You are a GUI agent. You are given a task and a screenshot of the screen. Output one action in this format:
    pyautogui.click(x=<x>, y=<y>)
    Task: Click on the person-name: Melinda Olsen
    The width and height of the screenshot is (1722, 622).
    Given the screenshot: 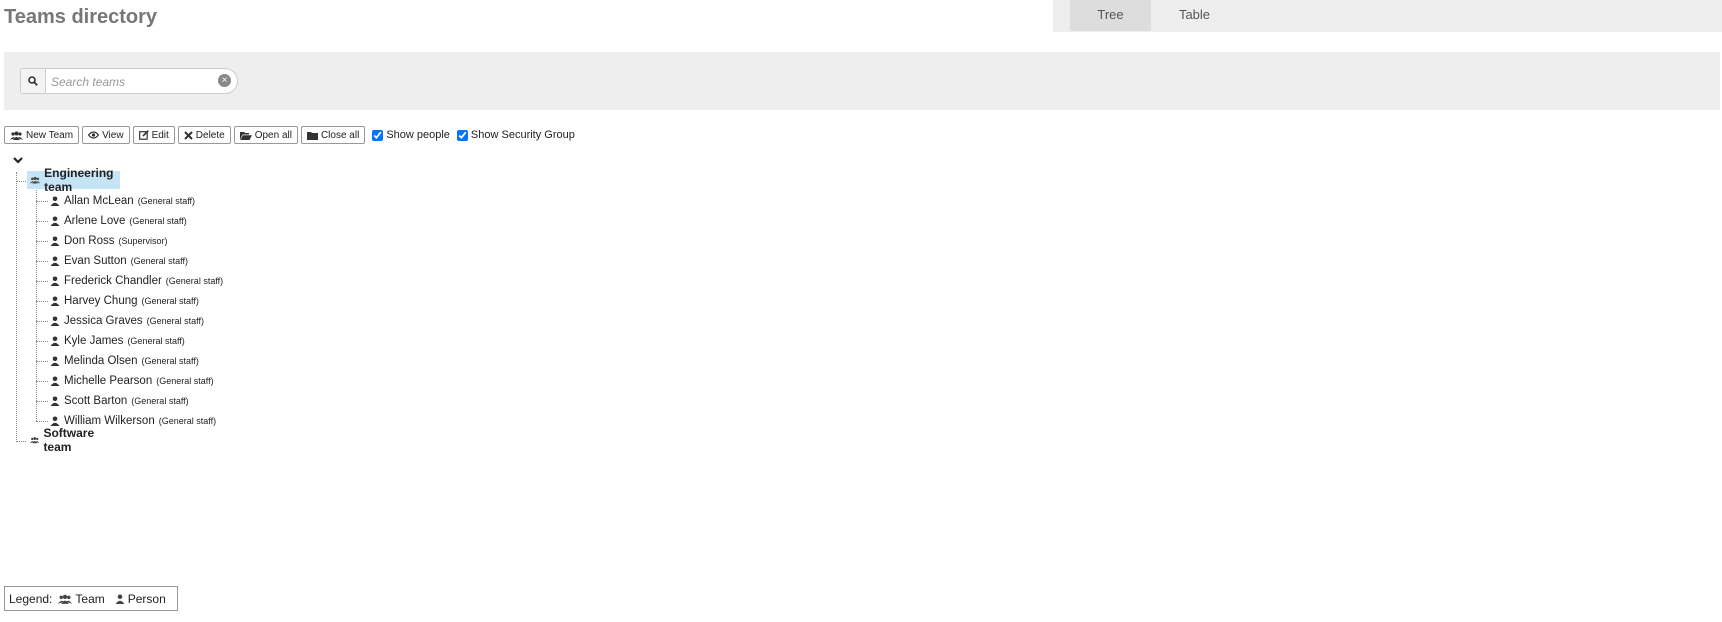 What is the action you would take?
    pyautogui.click(x=101, y=361)
    